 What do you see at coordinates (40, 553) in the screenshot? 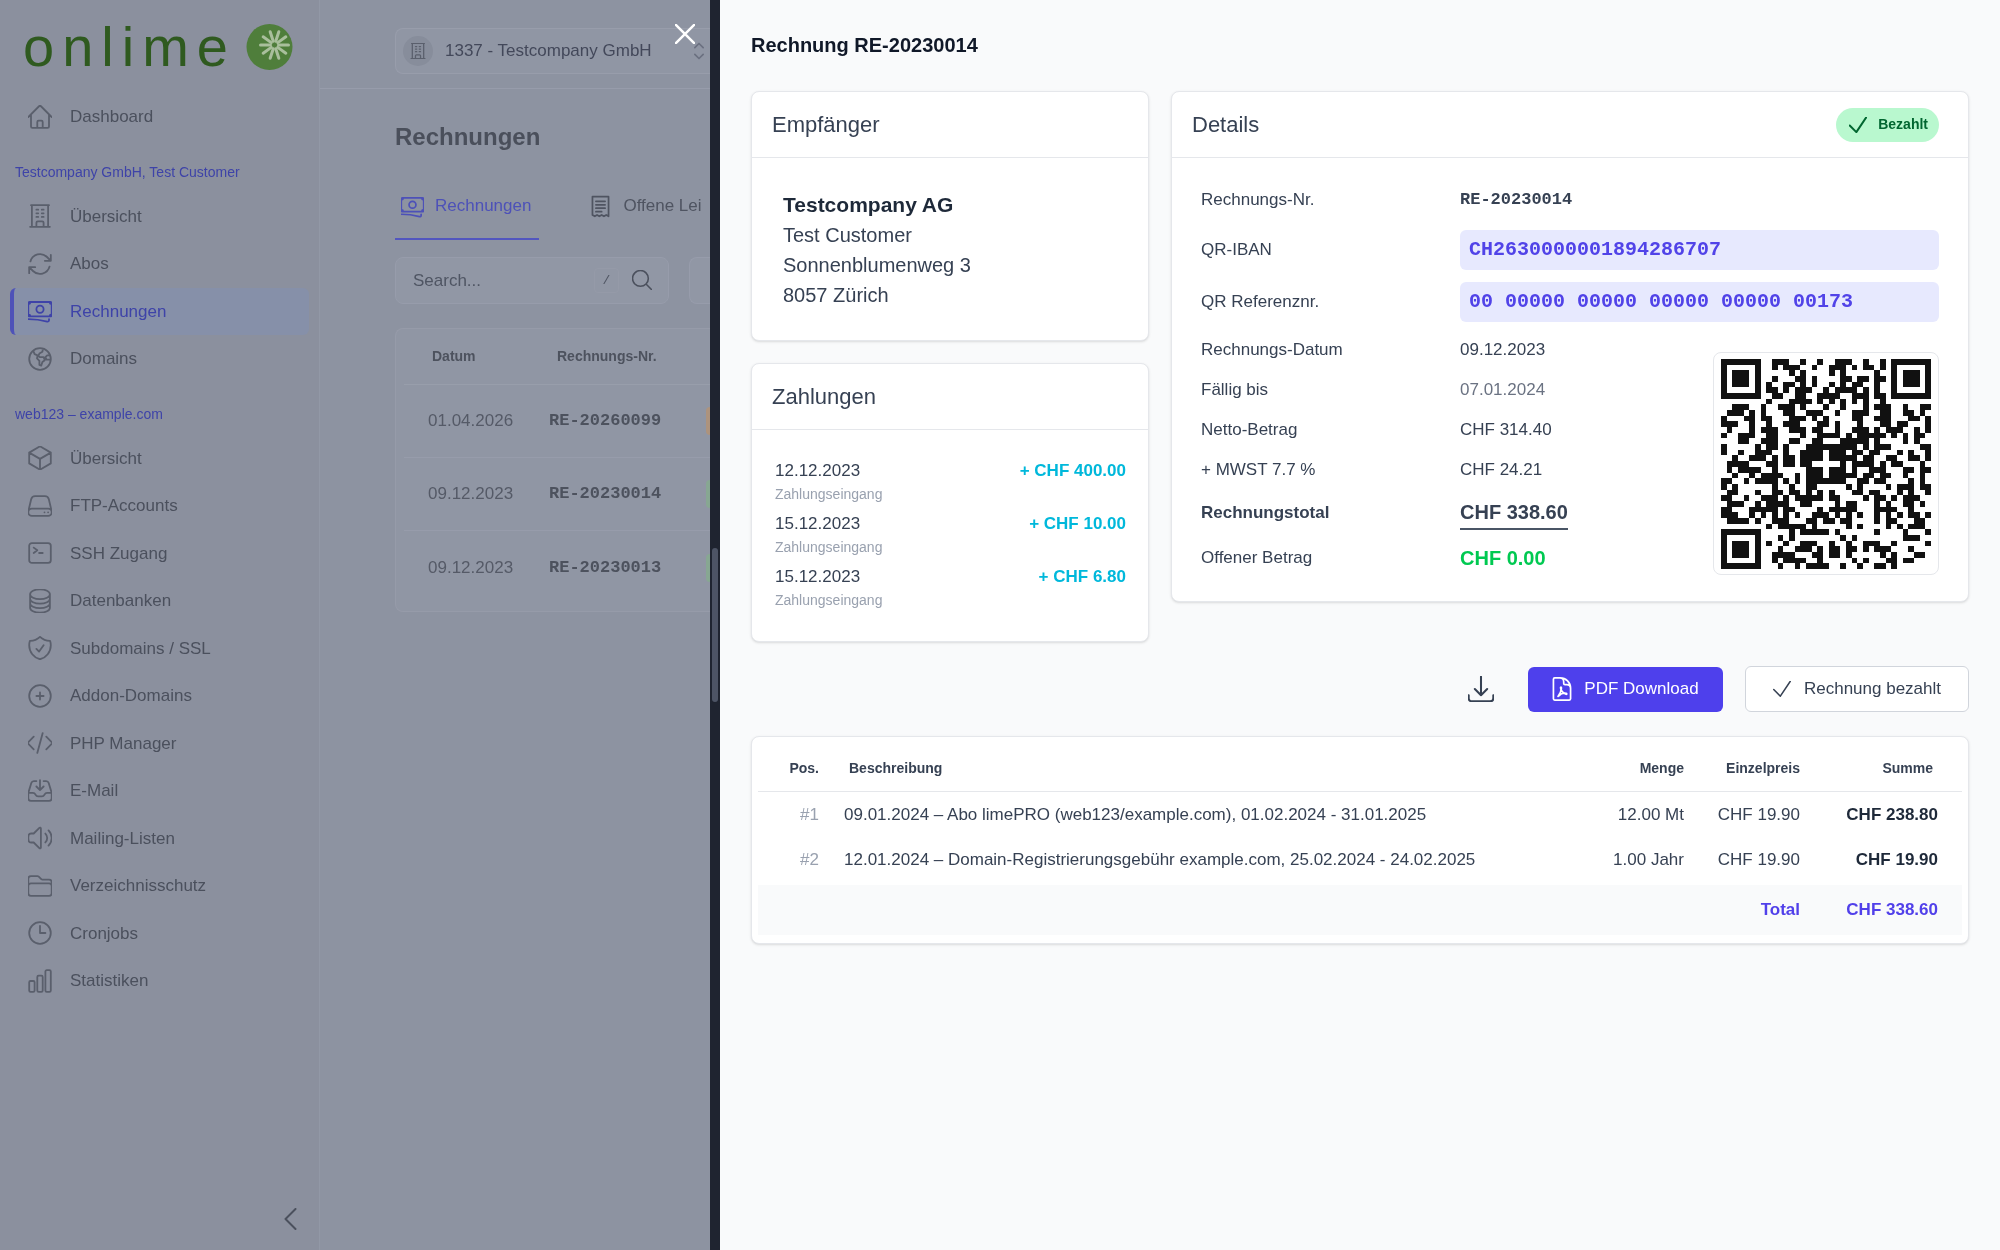
I see `terminal-icon` at bounding box center [40, 553].